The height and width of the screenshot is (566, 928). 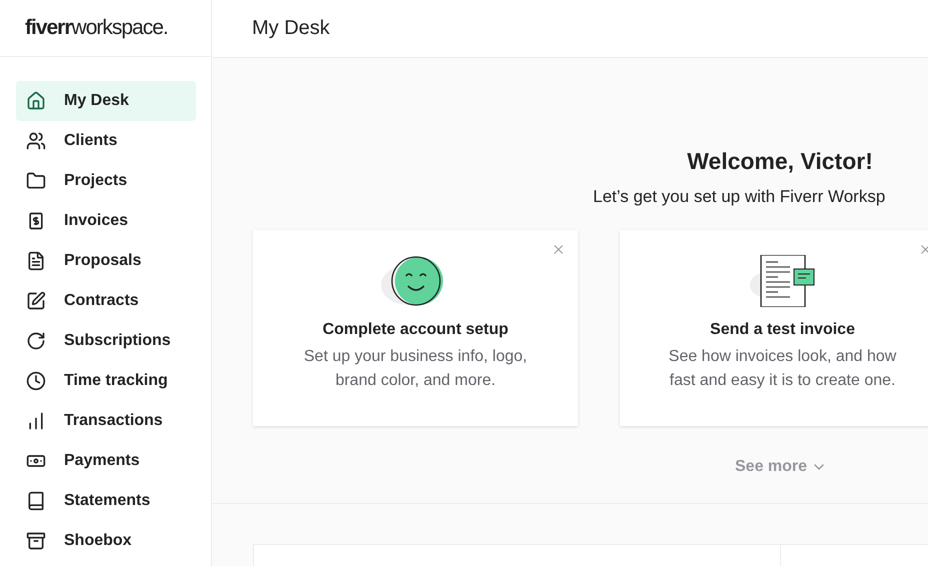 I want to click on document-icon, so click(x=36, y=261).